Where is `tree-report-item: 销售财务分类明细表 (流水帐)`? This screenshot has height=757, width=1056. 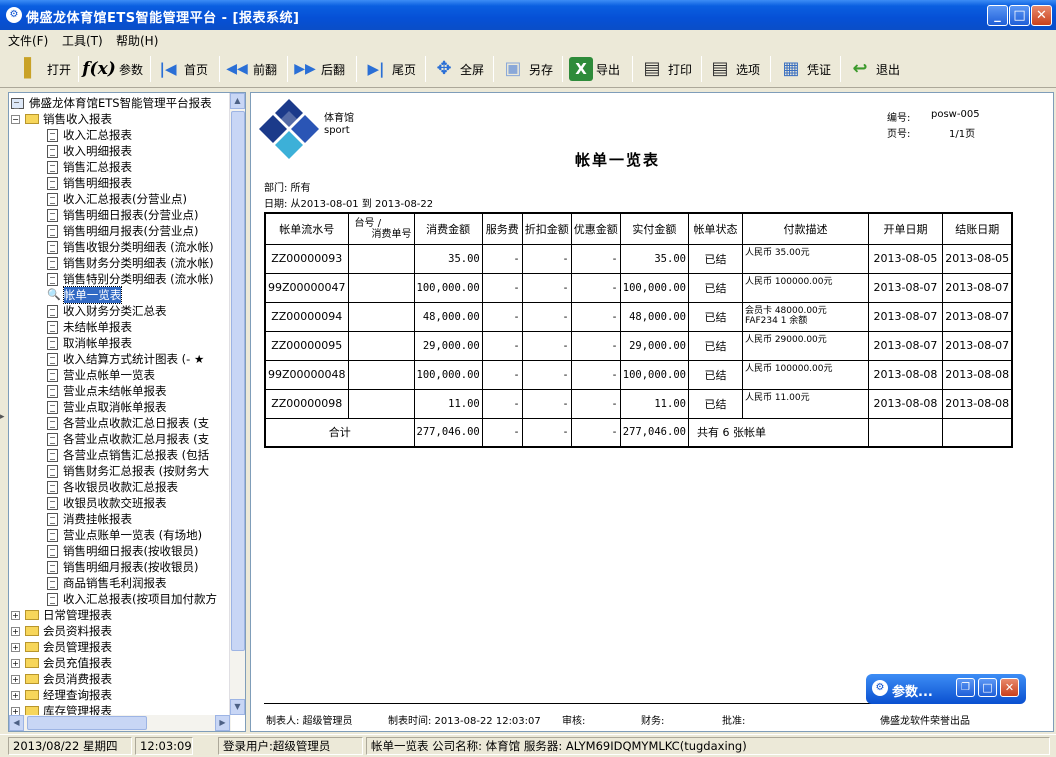 tree-report-item: 销售财务分类明细表 (流水帐) is located at coordinates (130, 263).